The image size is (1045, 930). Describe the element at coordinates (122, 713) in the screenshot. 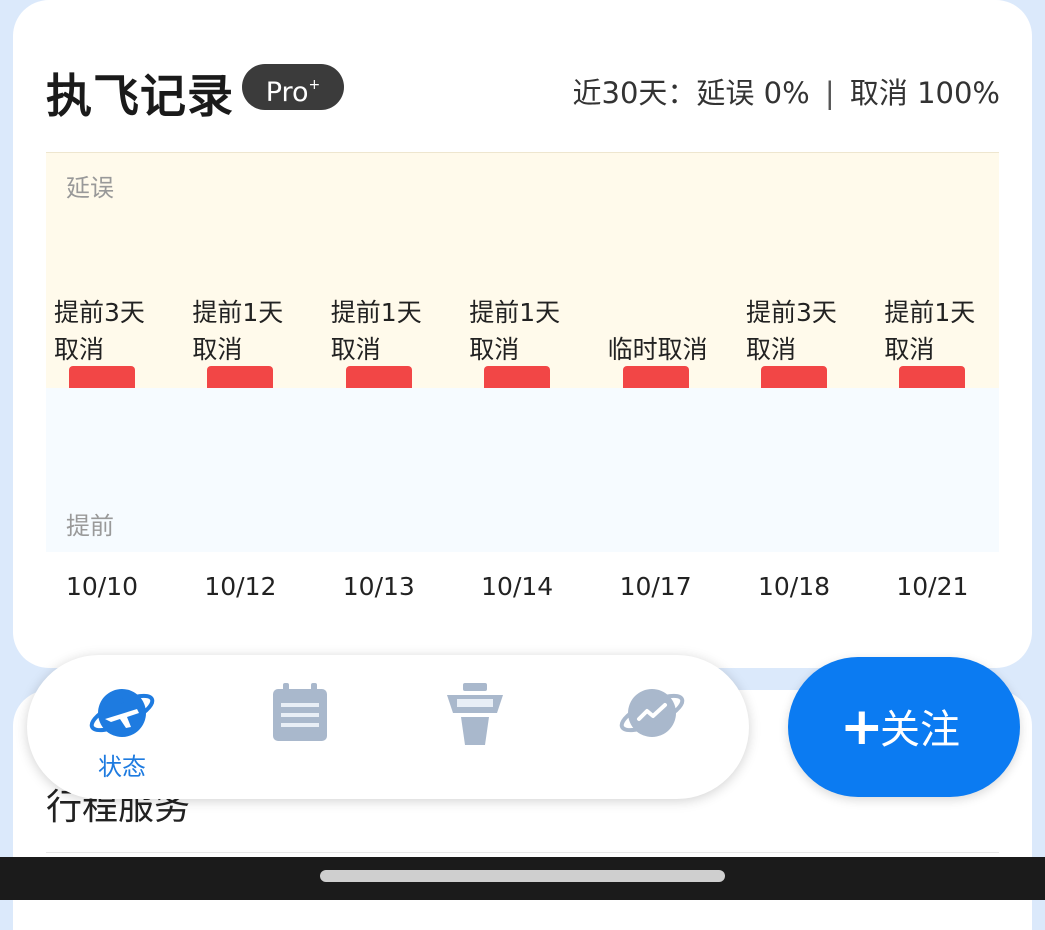

I see `plane-globe-icon` at that location.